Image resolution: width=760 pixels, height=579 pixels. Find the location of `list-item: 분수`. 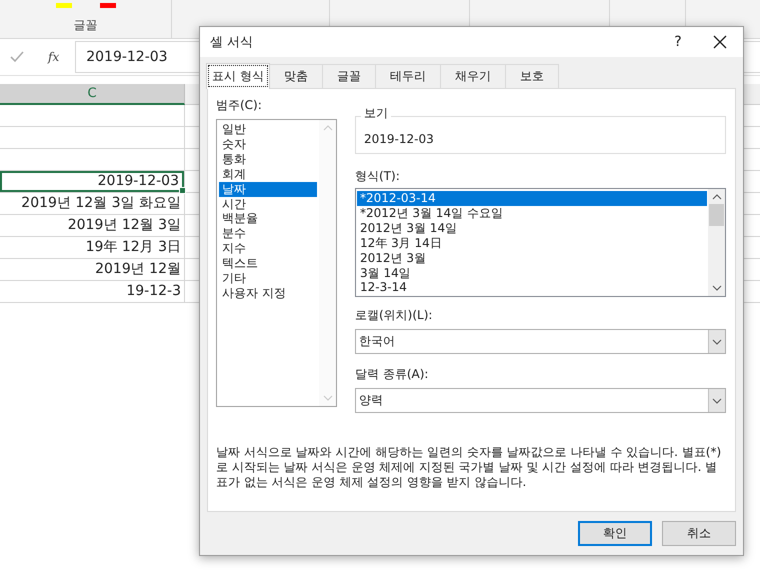

list-item: 분수 is located at coordinates (268, 234).